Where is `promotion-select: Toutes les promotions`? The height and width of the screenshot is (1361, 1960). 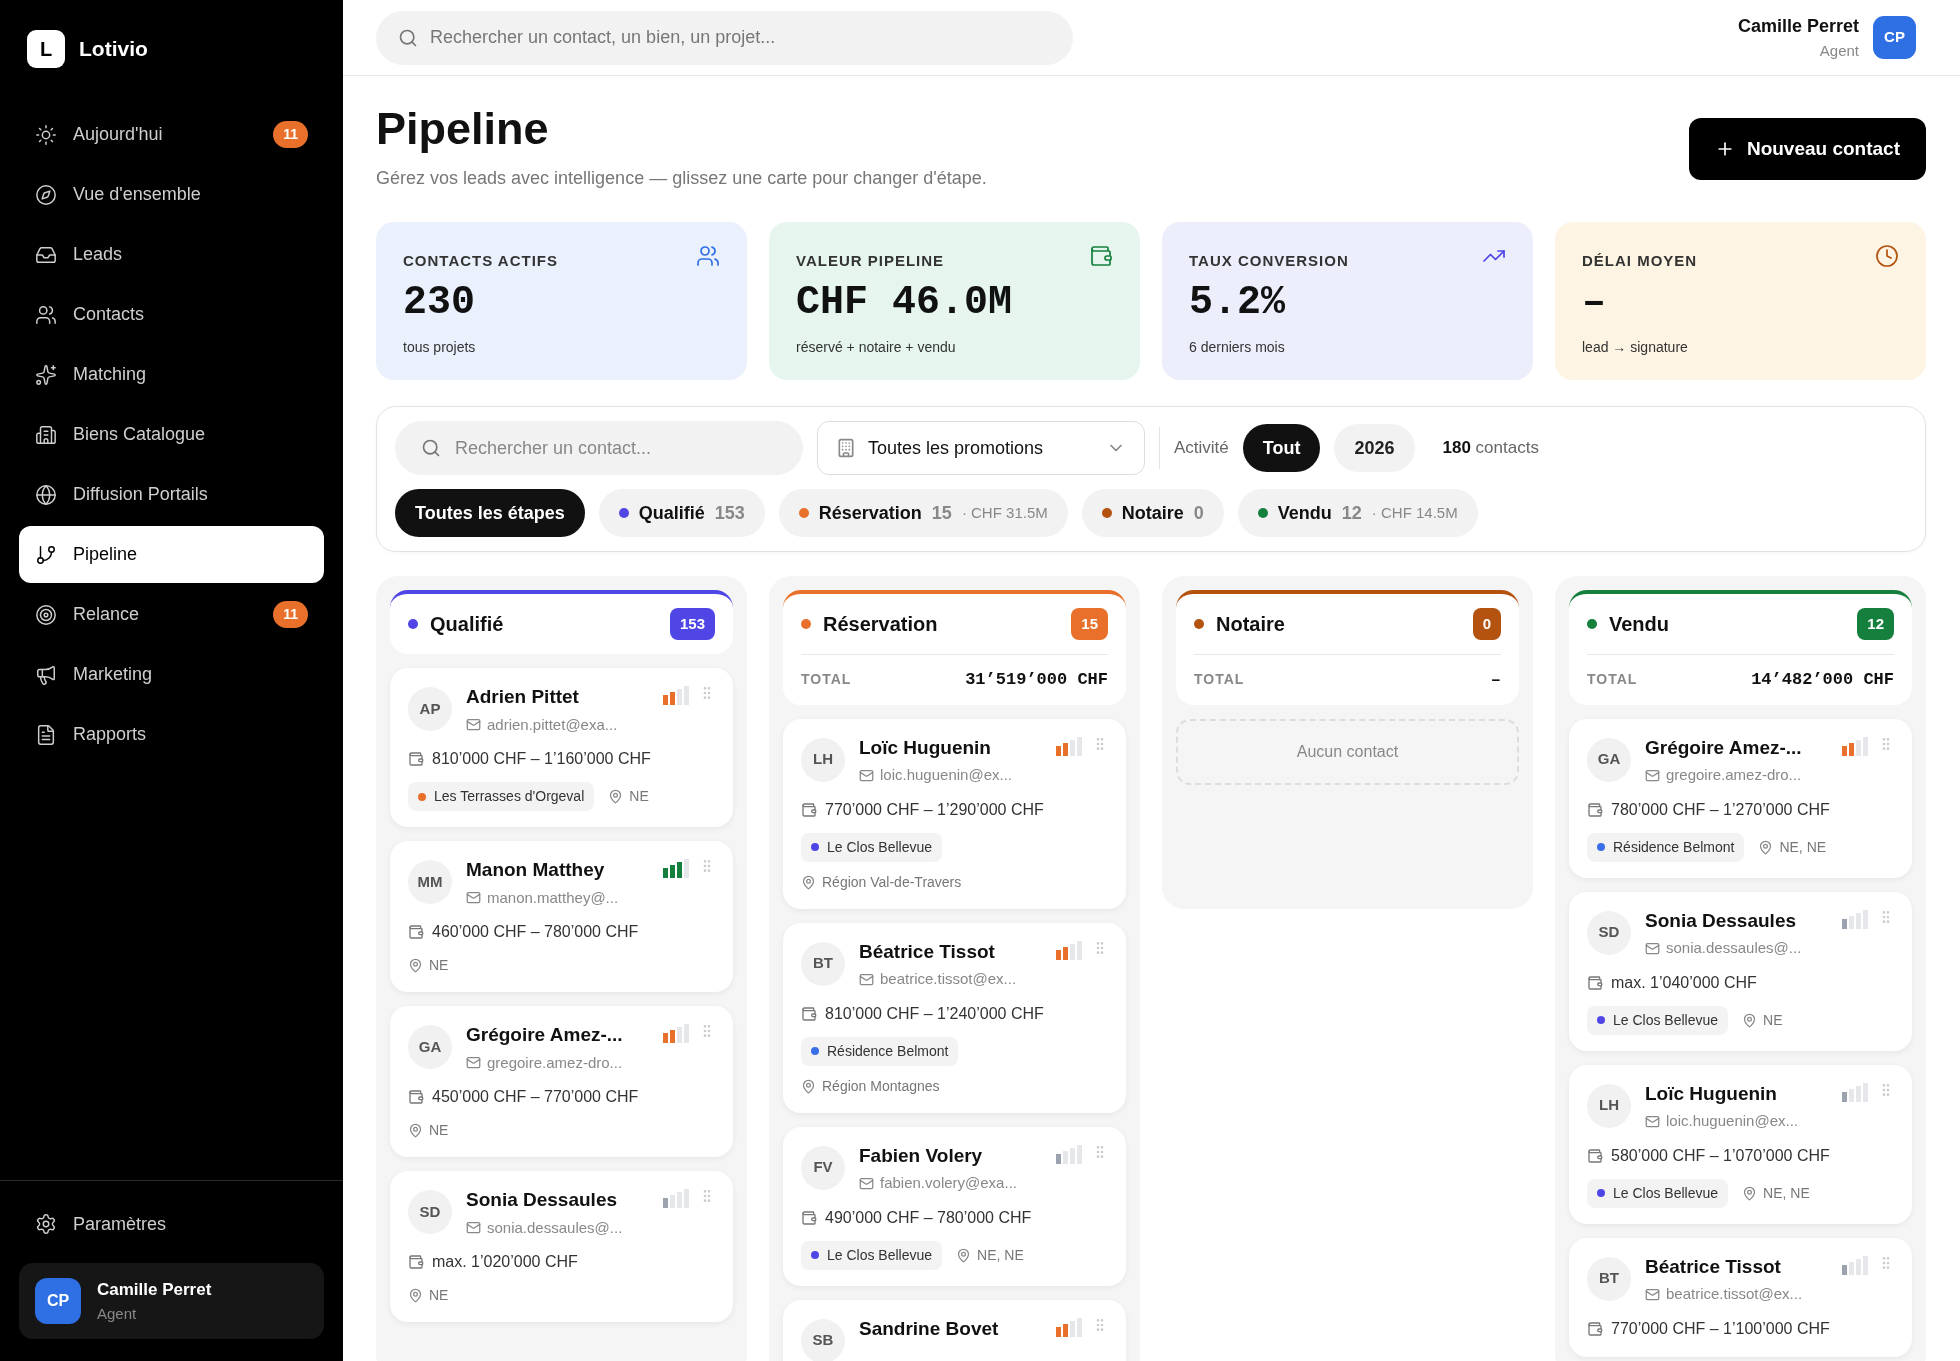 promotion-select: Toutes les promotions is located at coordinates (981, 448).